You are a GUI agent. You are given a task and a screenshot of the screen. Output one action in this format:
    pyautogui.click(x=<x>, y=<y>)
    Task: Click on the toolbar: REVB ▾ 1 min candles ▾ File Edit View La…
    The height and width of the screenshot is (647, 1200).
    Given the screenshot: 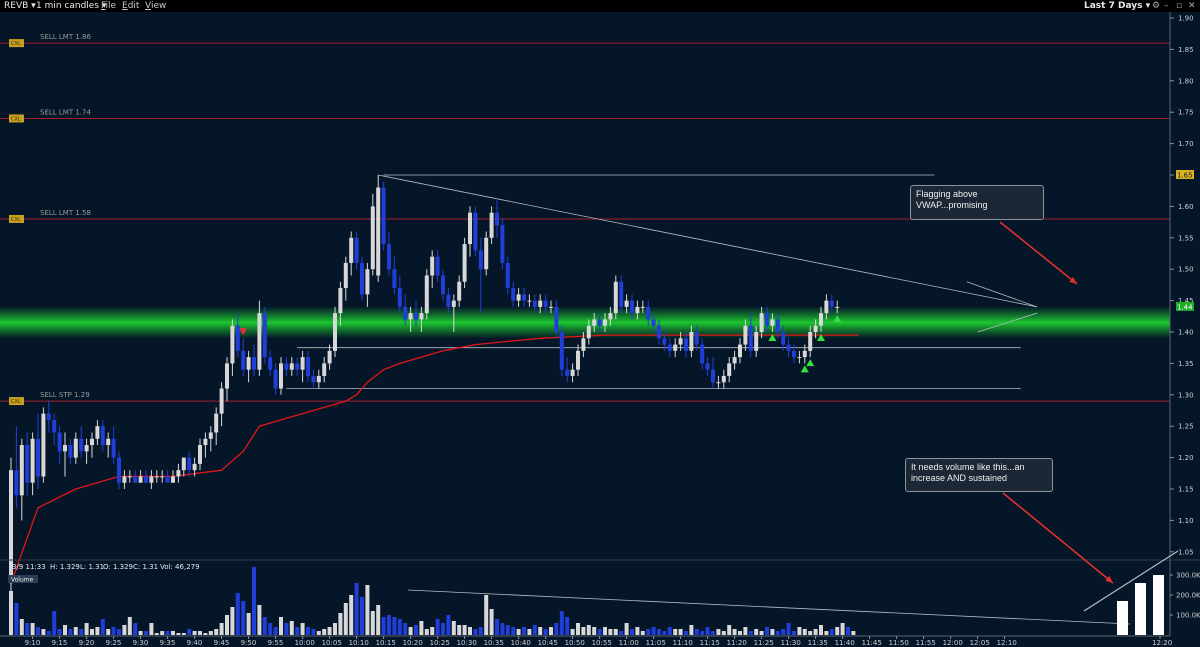 What is the action you would take?
    pyautogui.click(x=600, y=6)
    